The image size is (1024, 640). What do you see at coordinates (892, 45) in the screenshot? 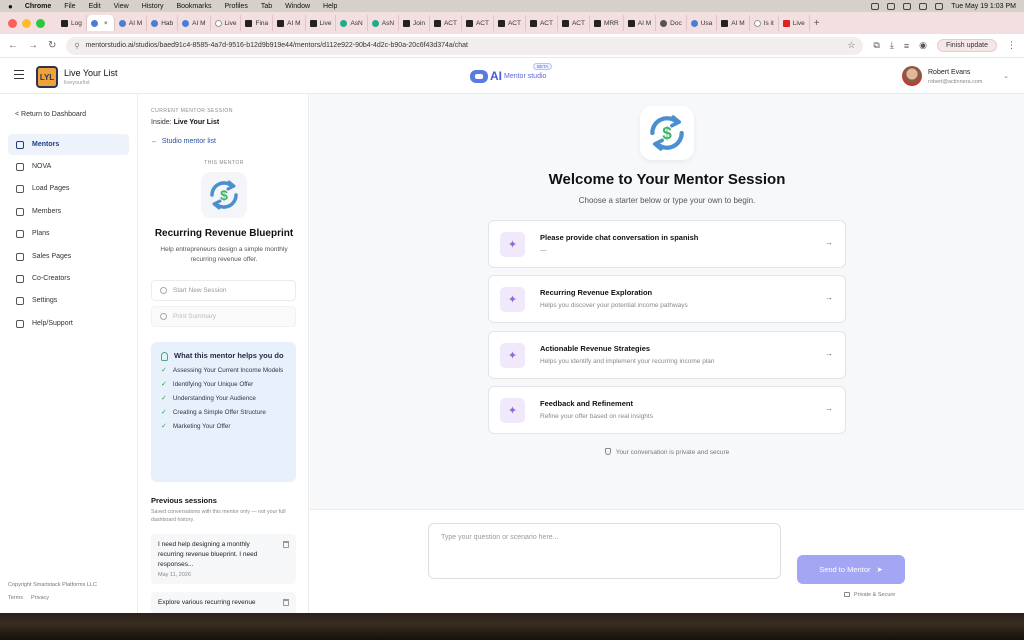
I see `download-icon: ⤓` at bounding box center [892, 45].